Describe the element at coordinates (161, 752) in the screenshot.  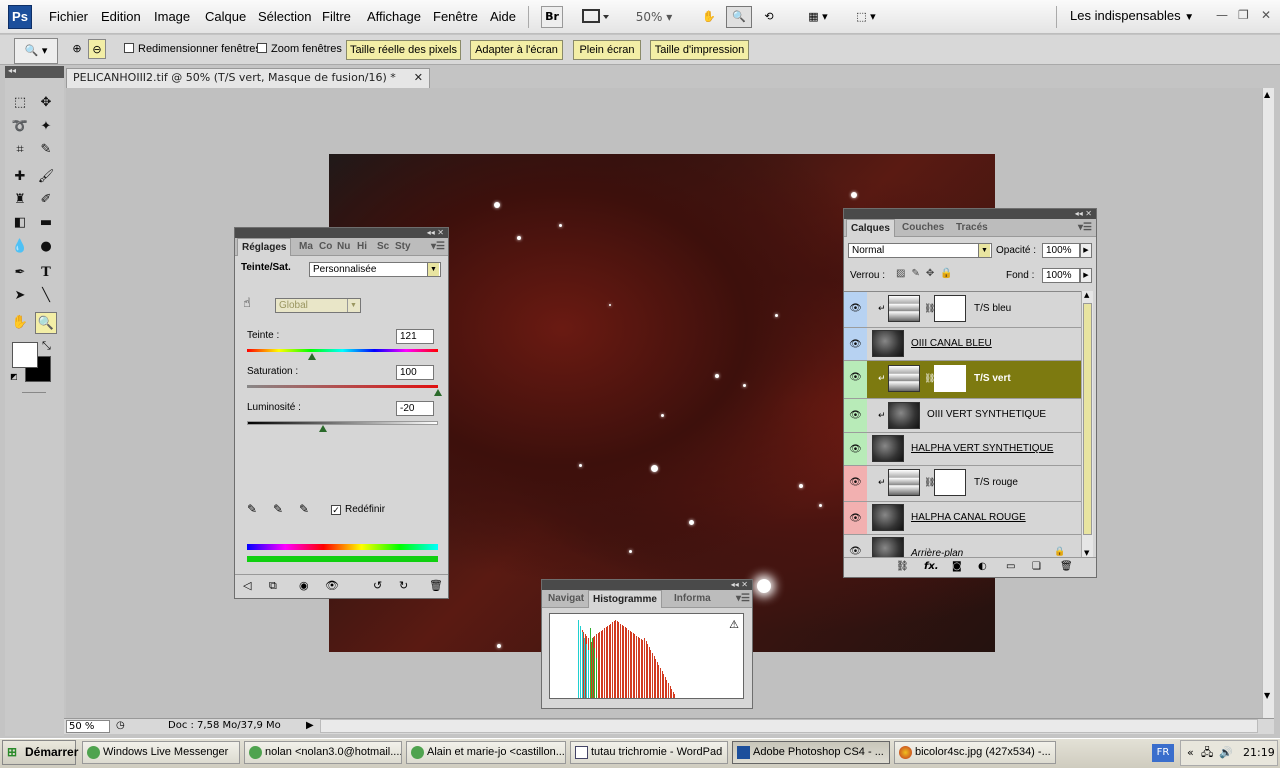
I see `task-windows-live-messenger: Windows Live Messenger` at that location.